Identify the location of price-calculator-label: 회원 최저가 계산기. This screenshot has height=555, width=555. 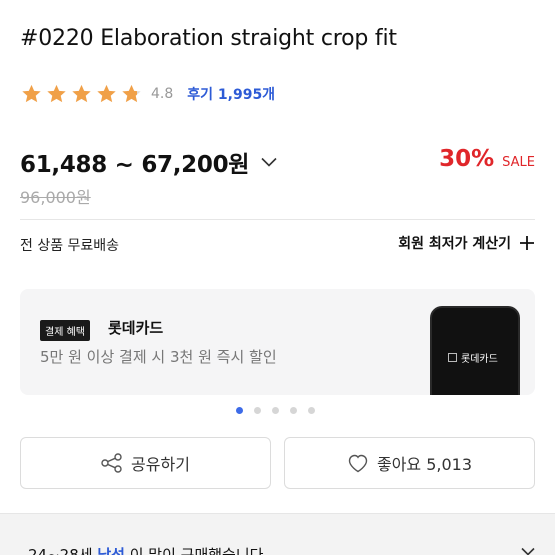
(454, 244).